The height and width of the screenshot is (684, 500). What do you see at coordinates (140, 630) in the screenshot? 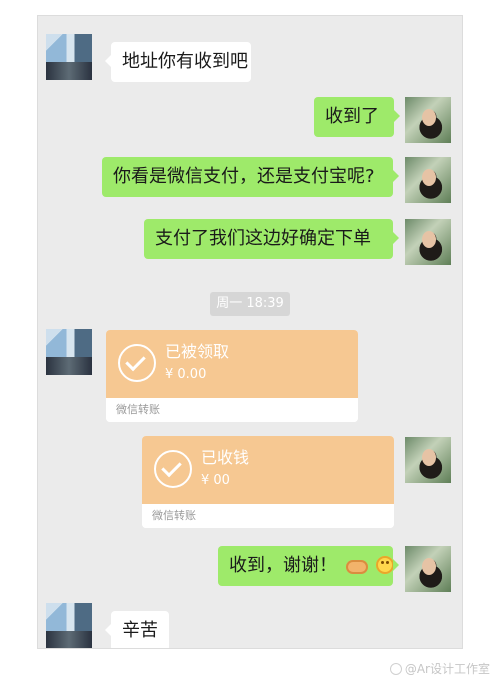
I see `message-text: 辛苦` at bounding box center [140, 630].